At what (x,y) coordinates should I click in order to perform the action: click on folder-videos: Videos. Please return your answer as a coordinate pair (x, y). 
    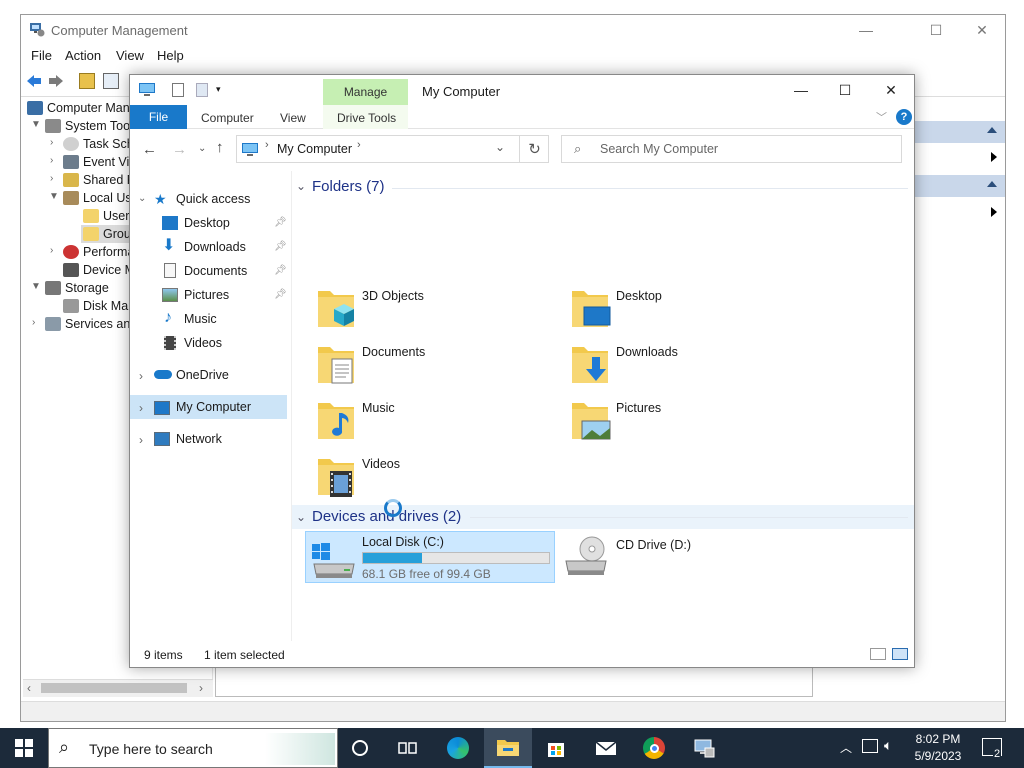
    Looking at the image, I should click on (436, 480).